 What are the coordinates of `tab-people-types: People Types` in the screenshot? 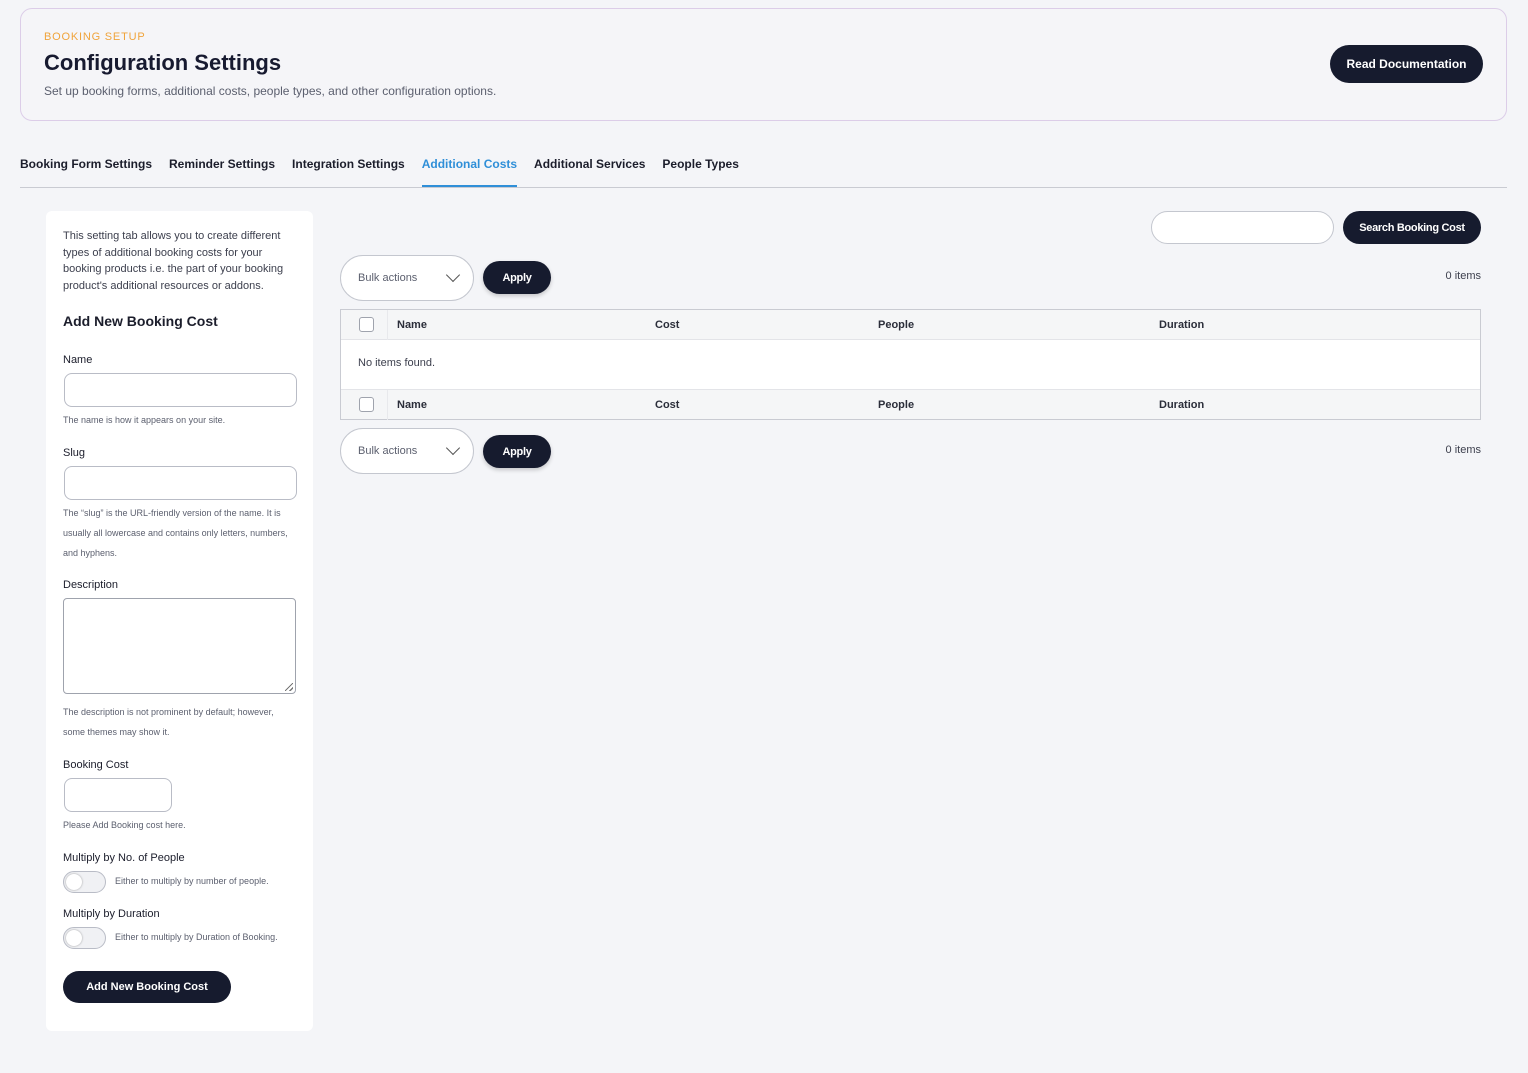 It's located at (700, 168).